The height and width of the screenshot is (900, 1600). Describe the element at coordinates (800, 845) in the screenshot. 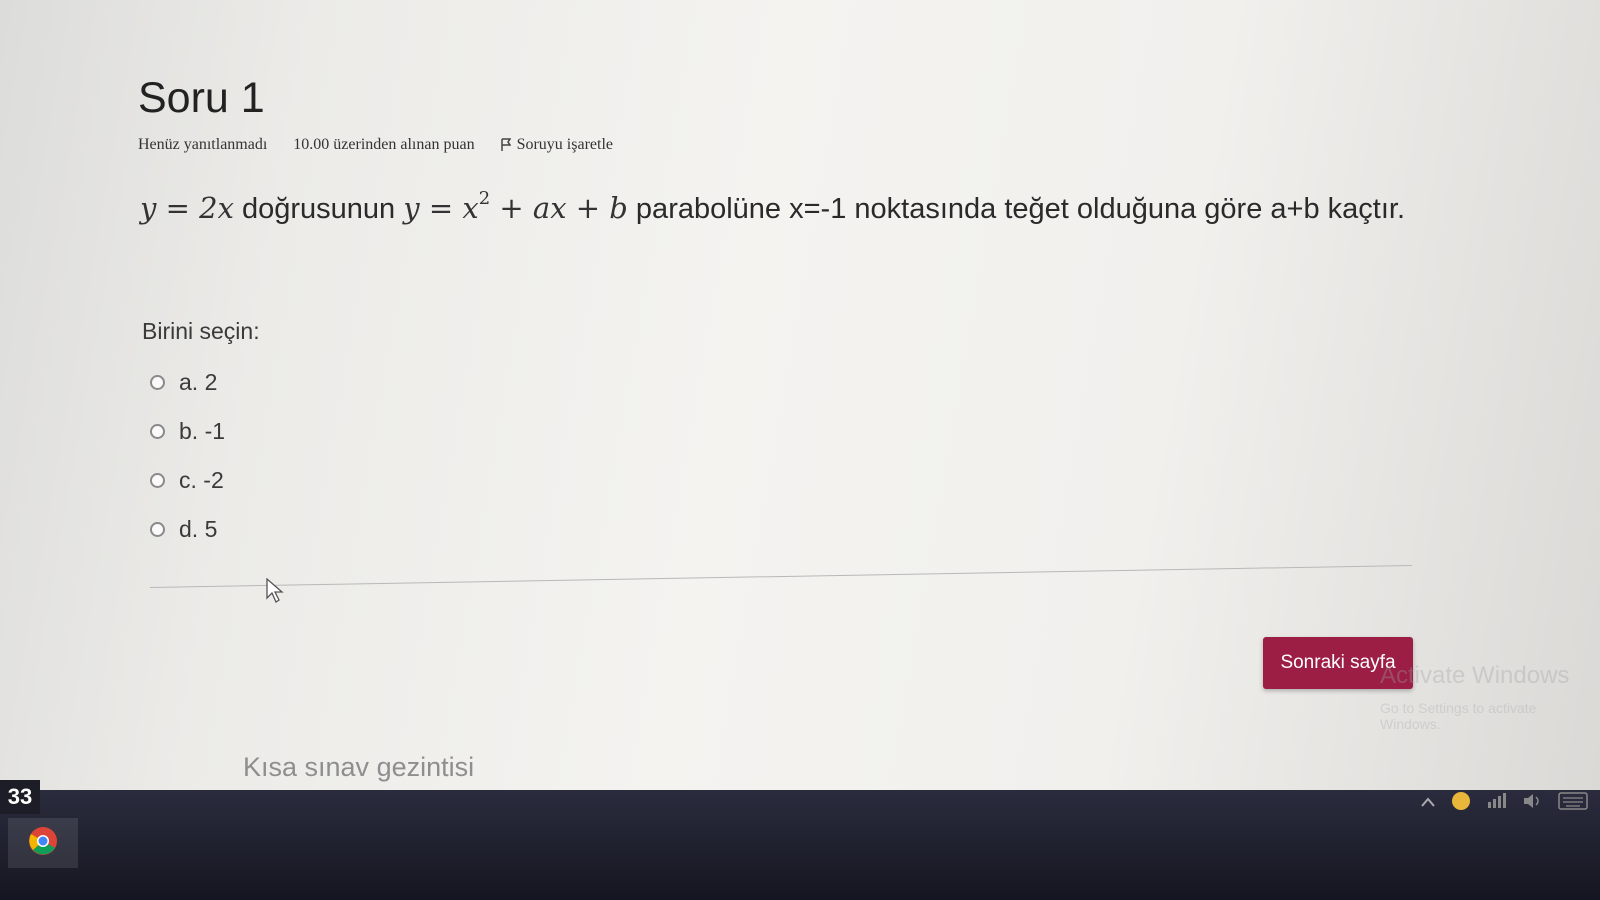

I see `taskbar` at that location.